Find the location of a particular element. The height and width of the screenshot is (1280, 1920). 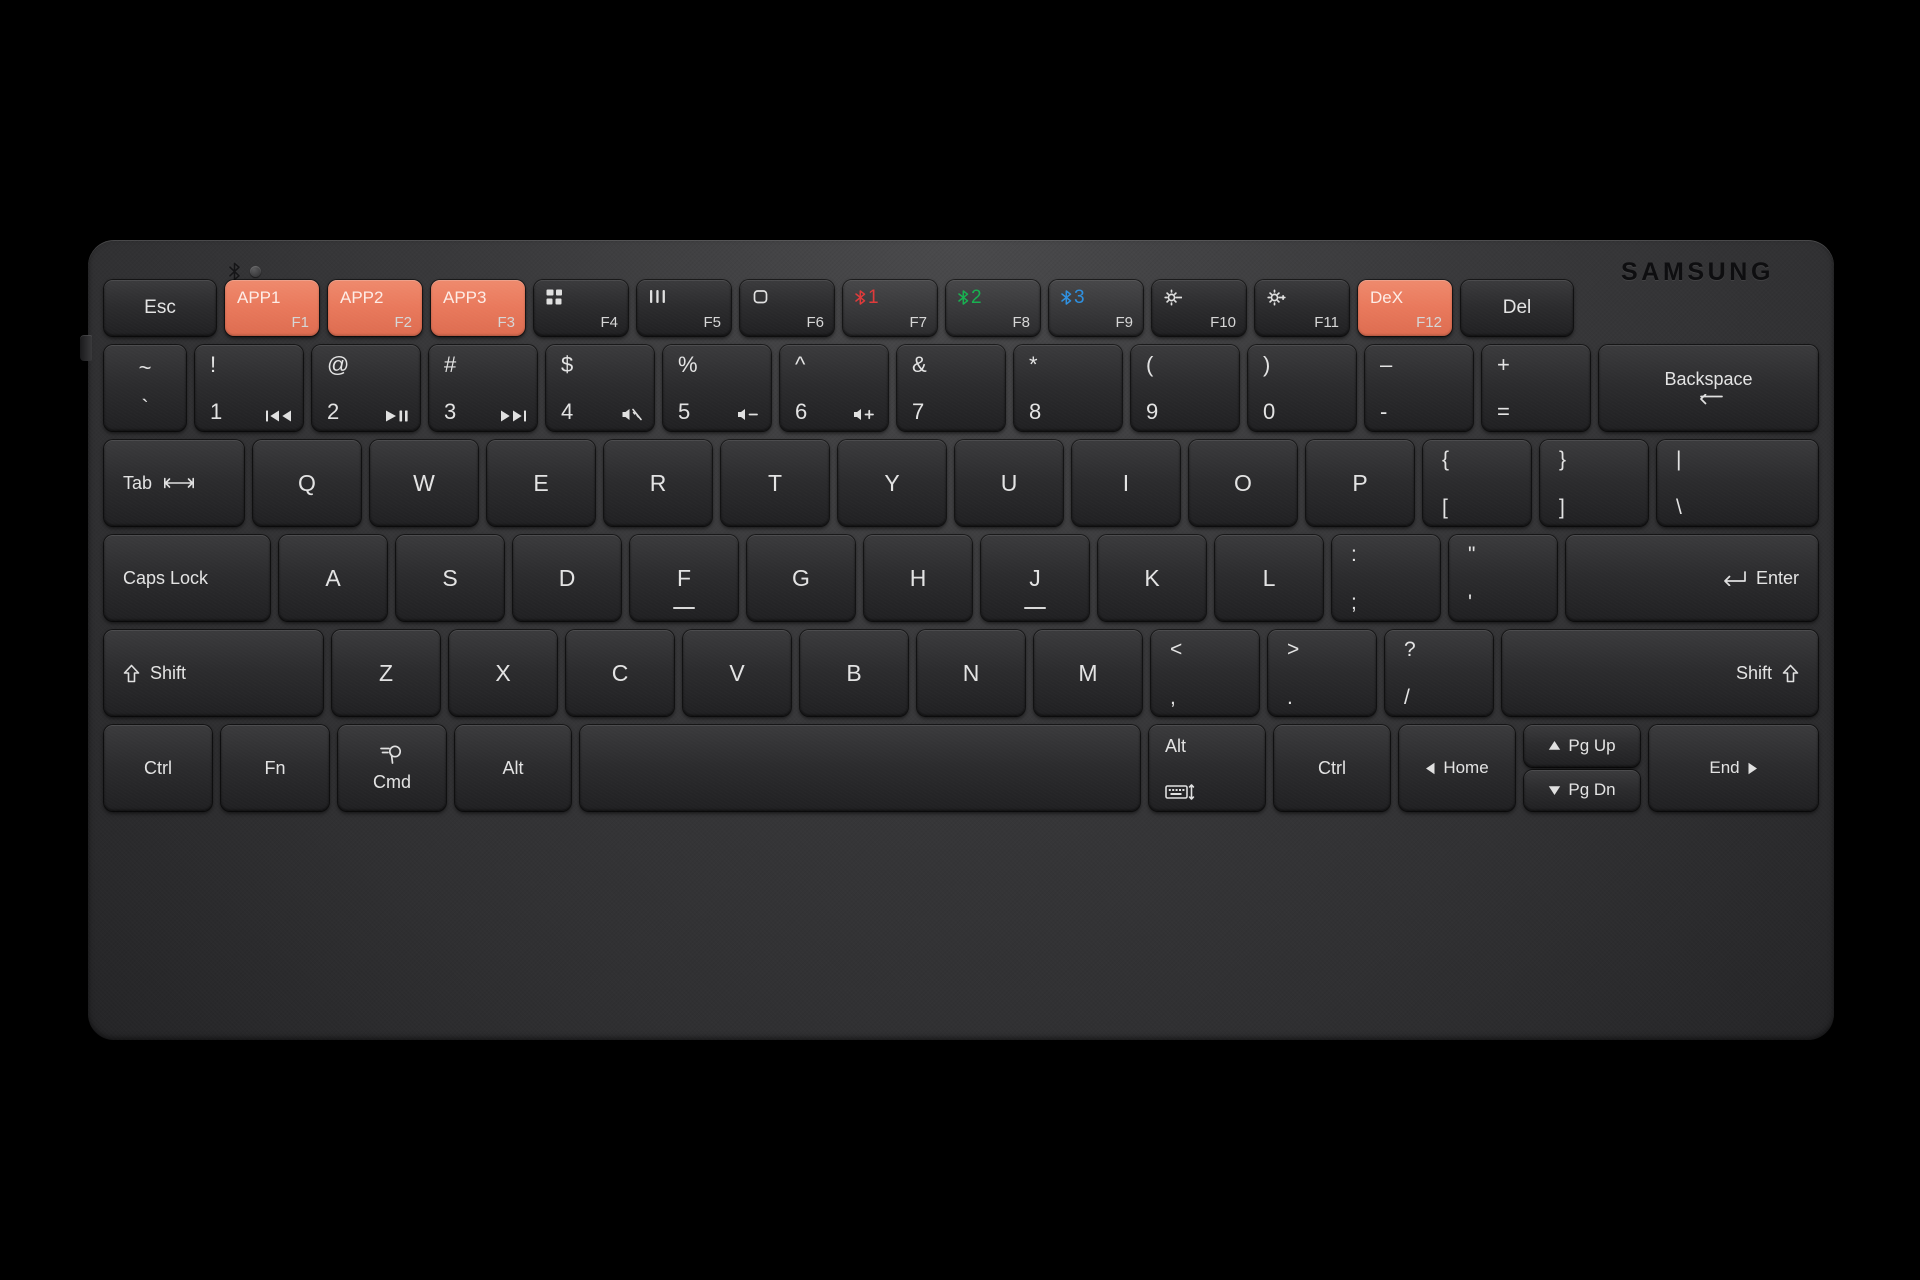

key-i: I is located at coordinates (1126, 483).